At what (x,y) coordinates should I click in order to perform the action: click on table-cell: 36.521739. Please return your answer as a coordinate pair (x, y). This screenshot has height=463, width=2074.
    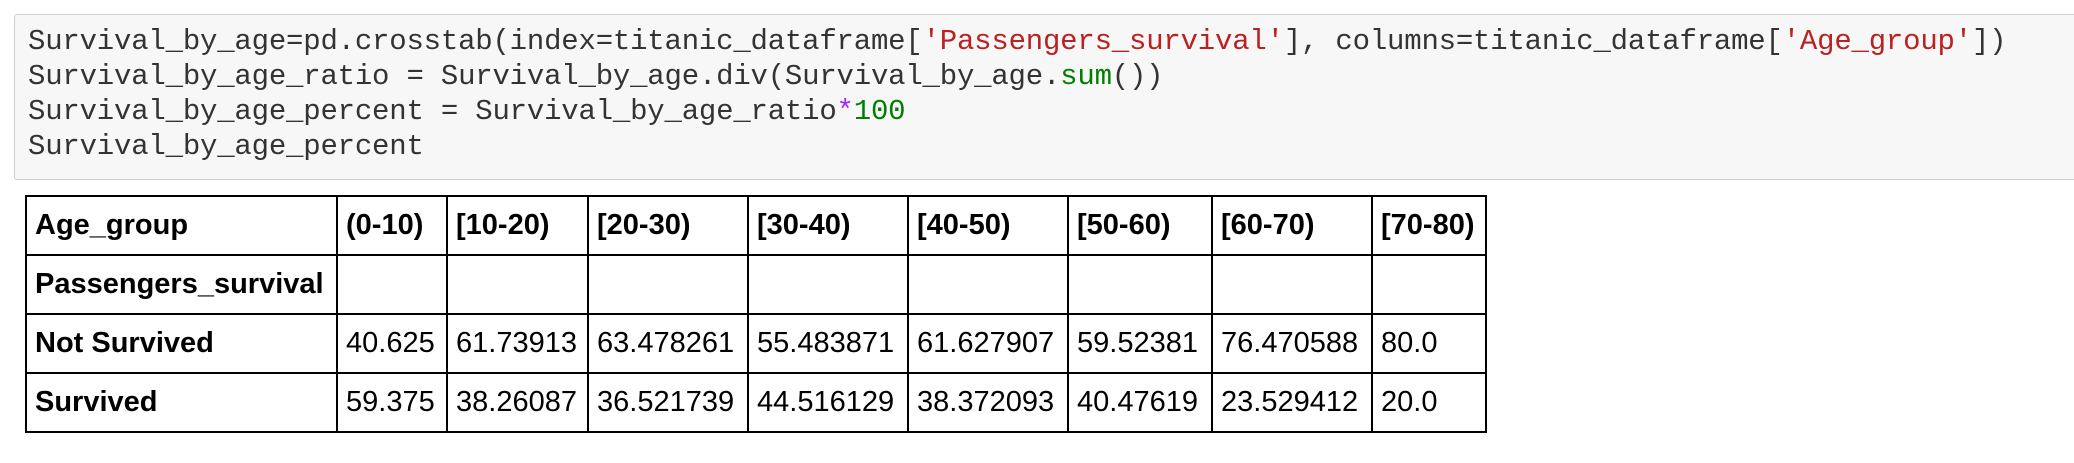
    Looking at the image, I should click on (668, 402).